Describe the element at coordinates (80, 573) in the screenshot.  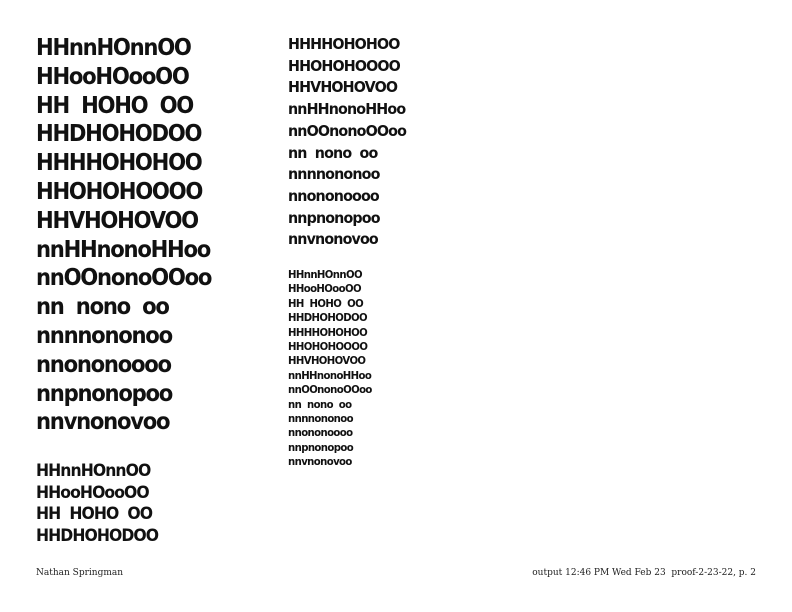
I see `footer-author: Nathan Springman` at that location.